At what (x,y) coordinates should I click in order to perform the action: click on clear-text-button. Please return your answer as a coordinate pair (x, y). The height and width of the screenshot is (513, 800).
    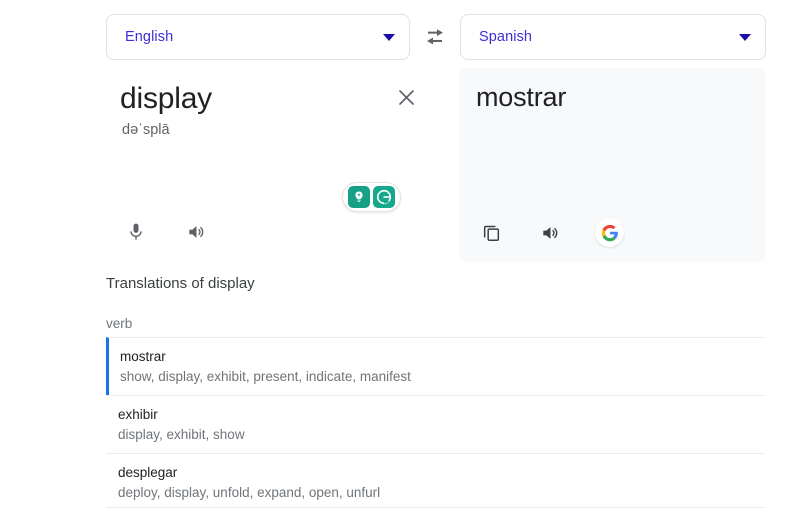
    Looking at the image, I should click on (406, 97).